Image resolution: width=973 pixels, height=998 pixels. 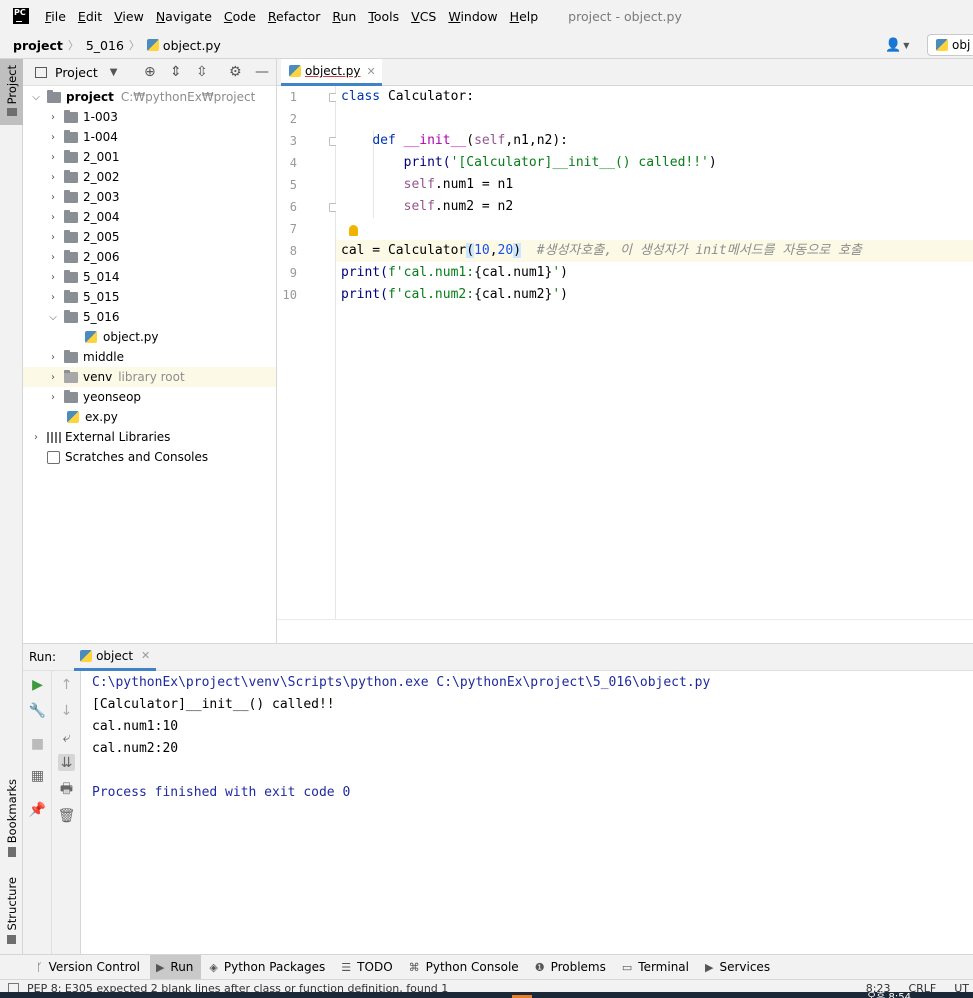 I want to click on tree-scratches: Scratches and Consoles, so click(x=149, y=457).